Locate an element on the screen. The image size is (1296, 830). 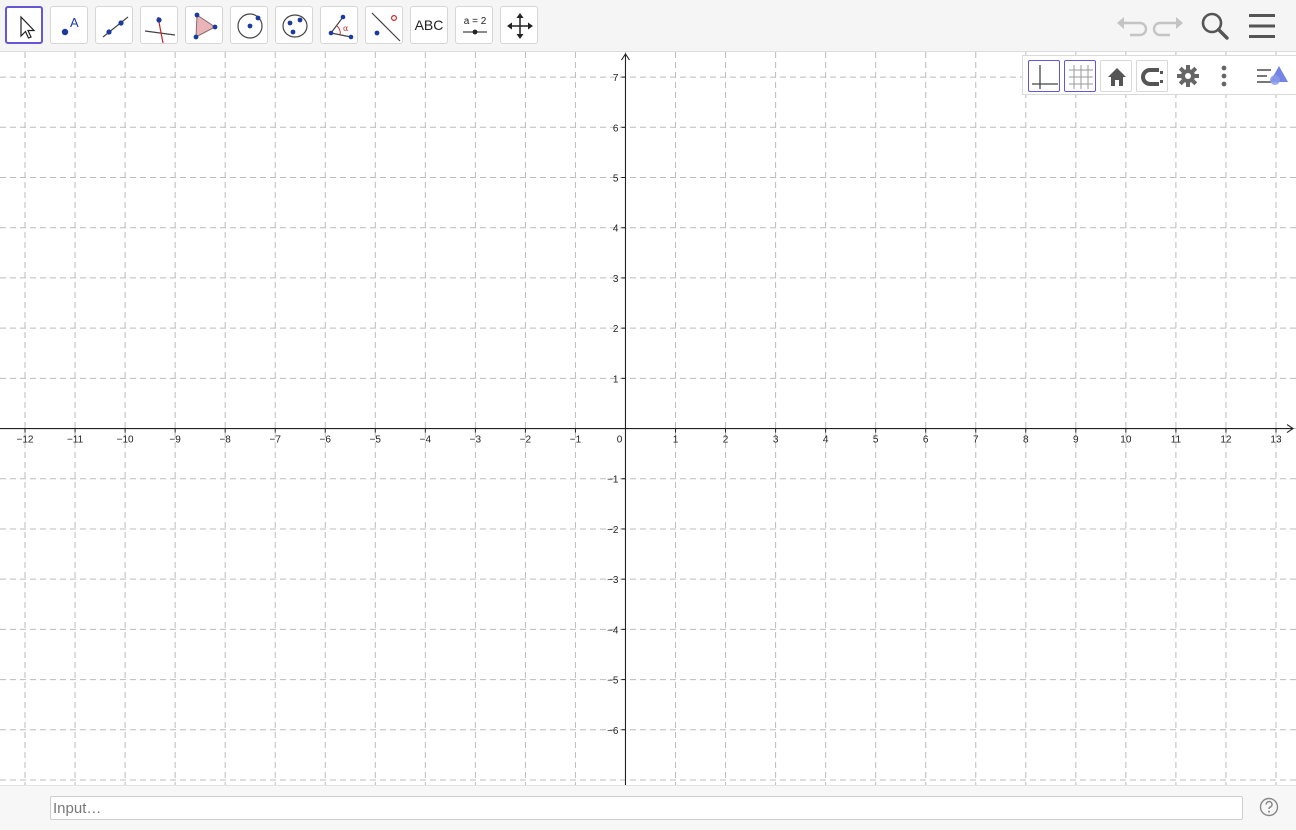
algebra-view-toggle-icon is located at coordinates (1272, 75).